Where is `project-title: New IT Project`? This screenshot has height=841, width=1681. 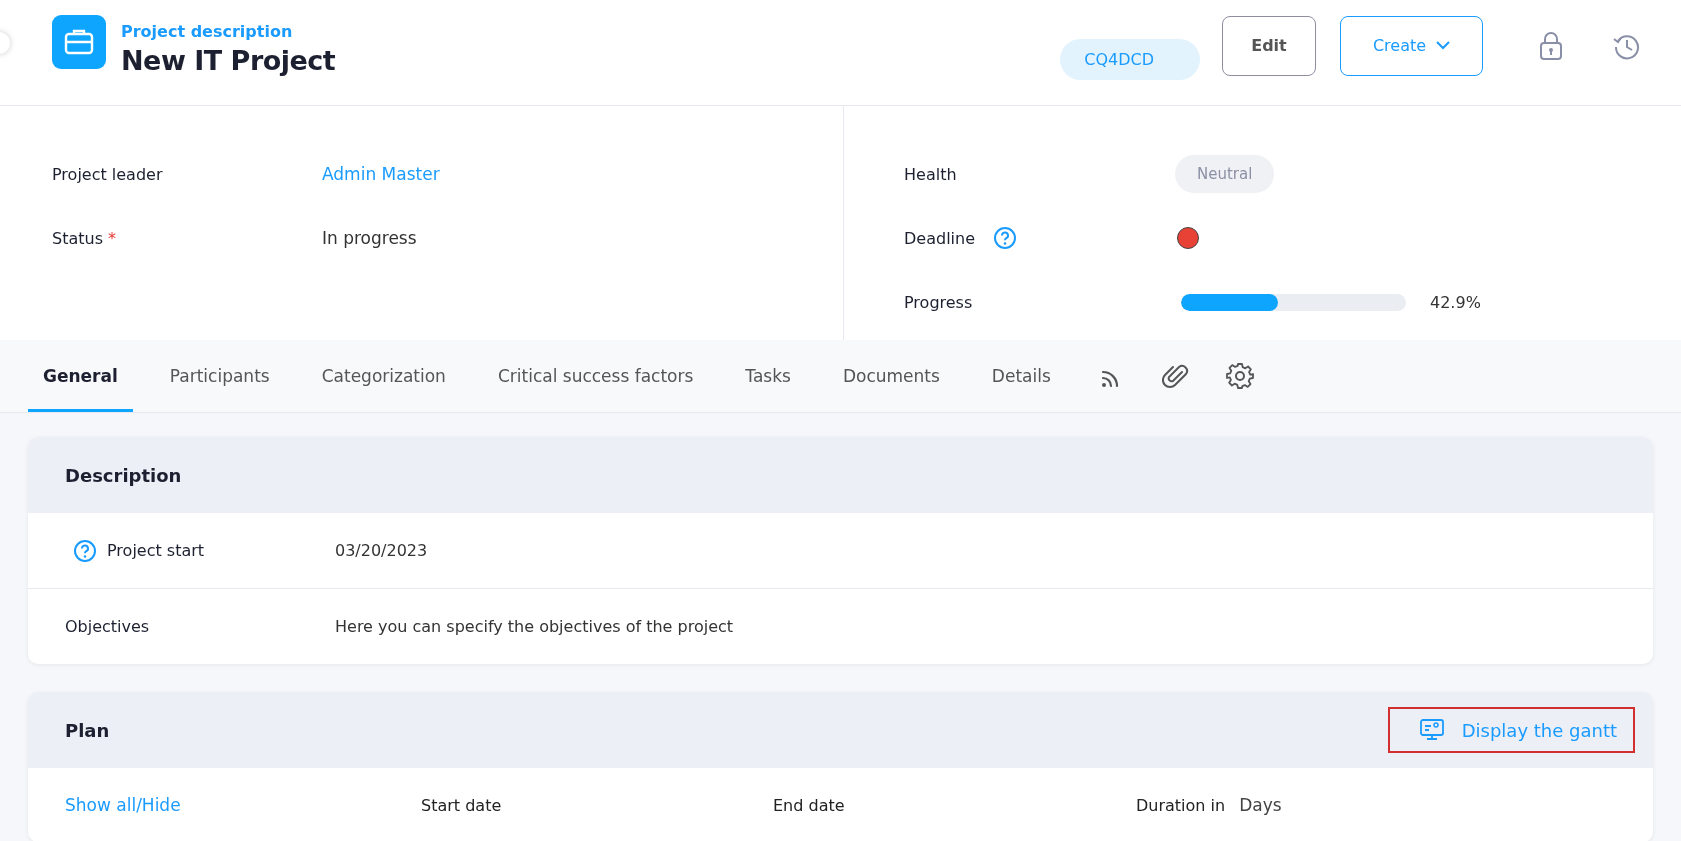 project-title: New IT Project is located at coordinates (228, 60).